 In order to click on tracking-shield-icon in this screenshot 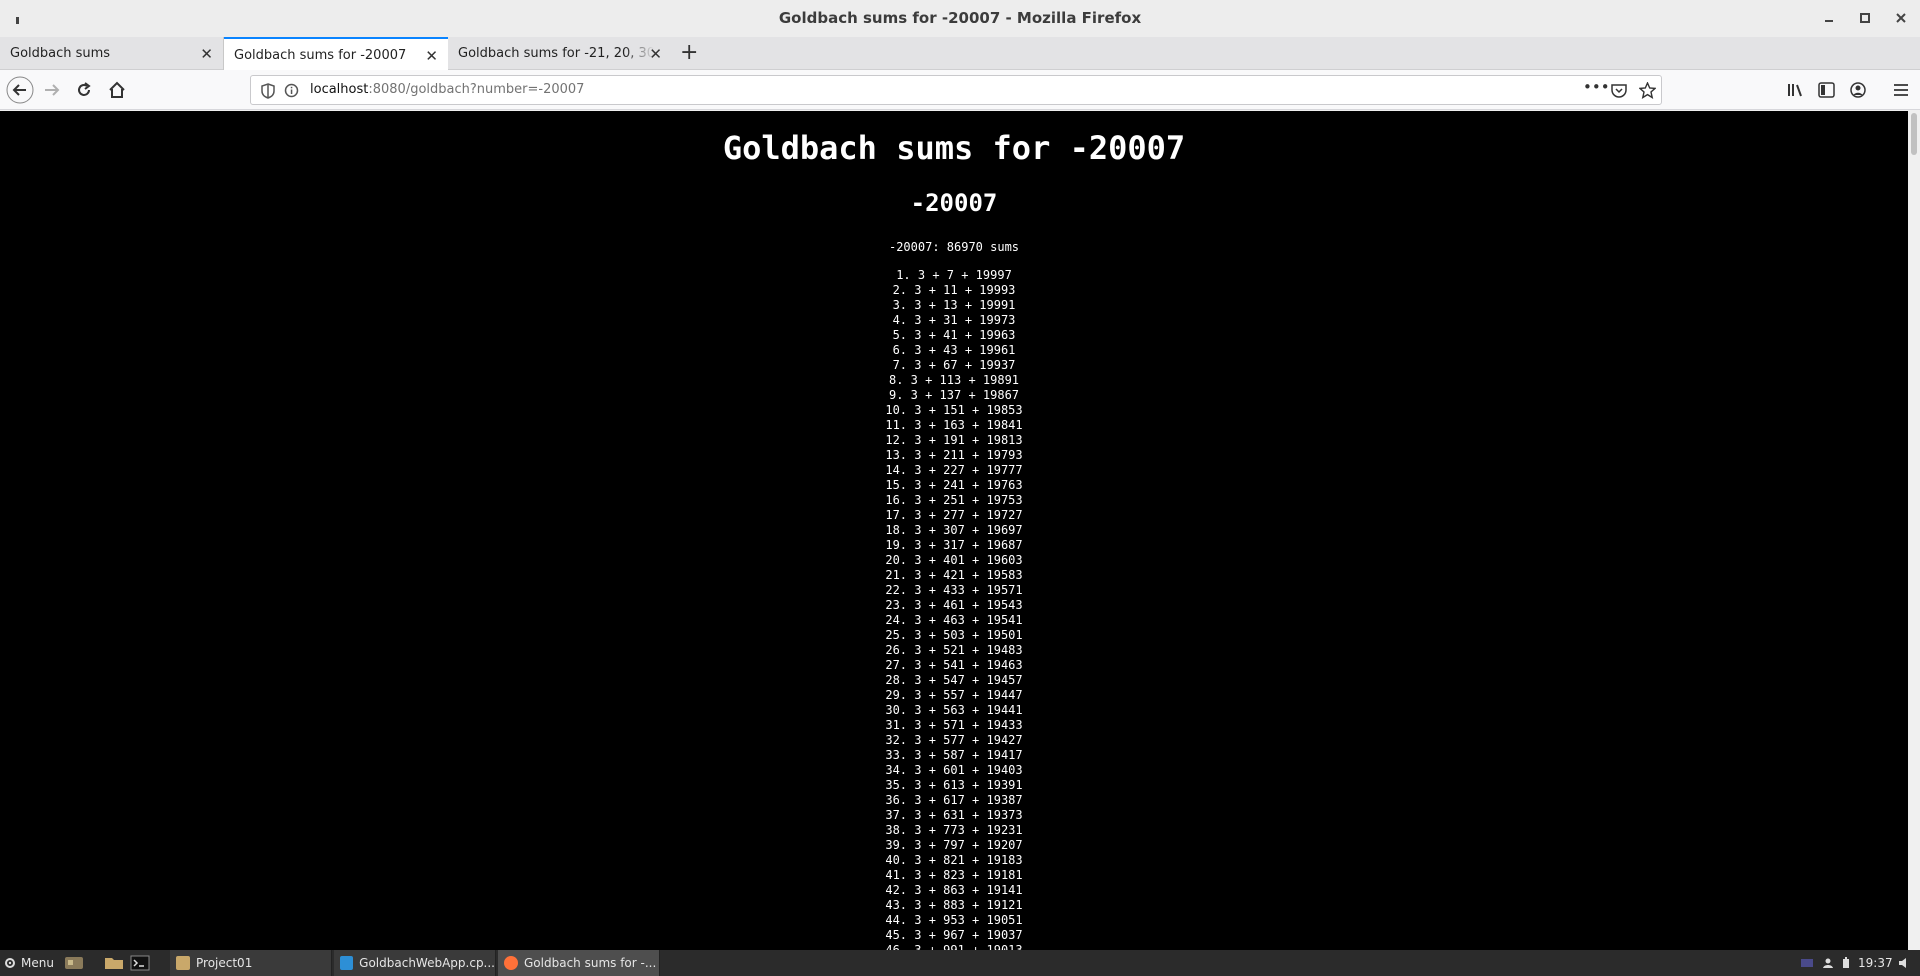, I will do `click(268, 91)`.